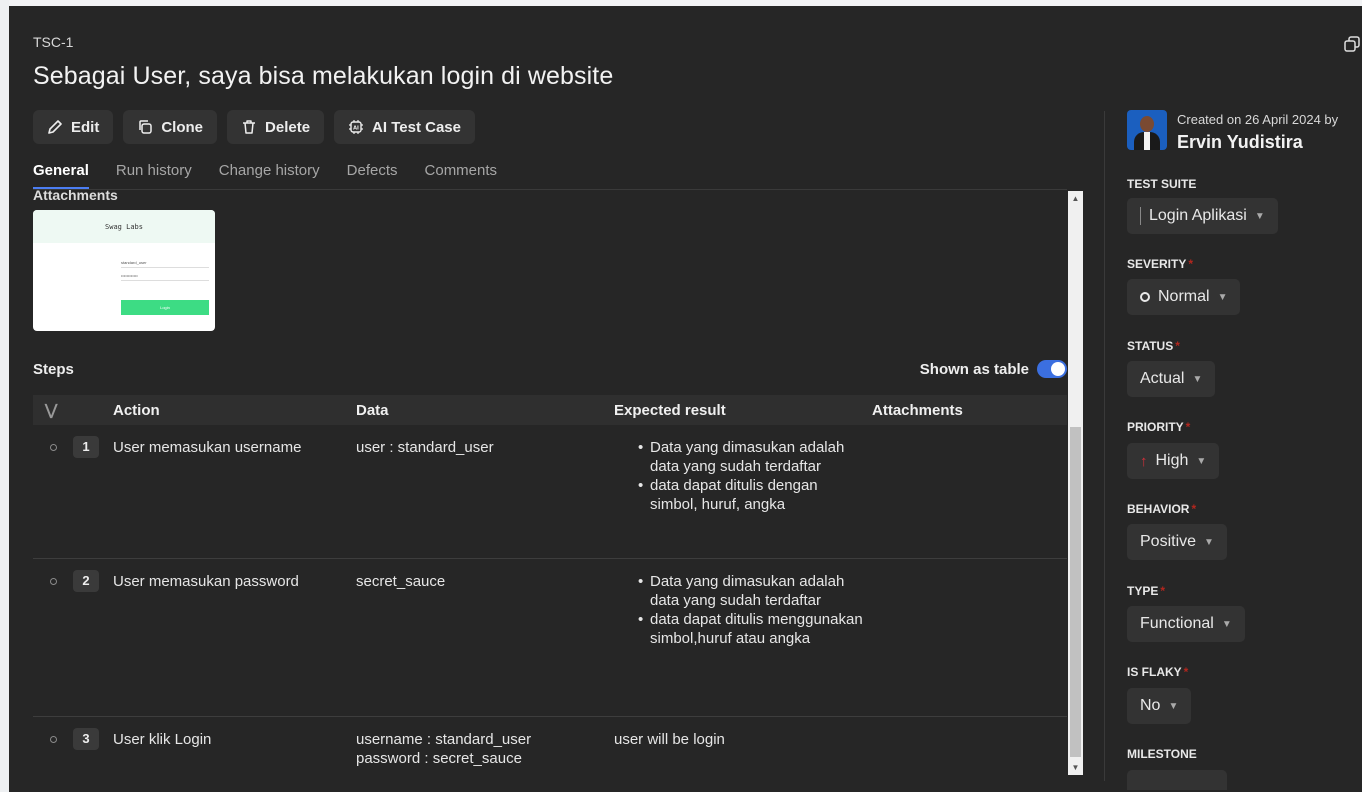 This screenshot has width=1362, height=792. Describe the element at coordinates (1258, 119) in the screenshot. I see `created-info: Created on 26 April 2024 by` at that location.